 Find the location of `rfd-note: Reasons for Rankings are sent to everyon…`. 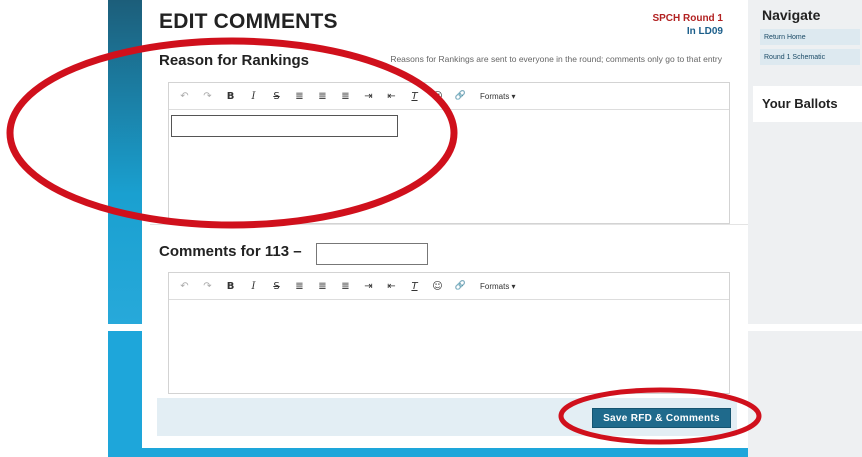

rfd-note: Reasons for Rankings are sent to everyon… is located at coordinates (556, 59).